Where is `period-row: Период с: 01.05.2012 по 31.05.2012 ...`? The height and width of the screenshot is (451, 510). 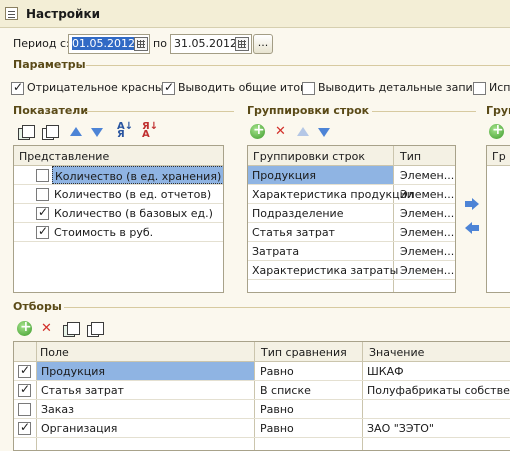
period-row: Период с: 01.05.2012 по 31.05.2012 ... is located at coordinates (255, 45).